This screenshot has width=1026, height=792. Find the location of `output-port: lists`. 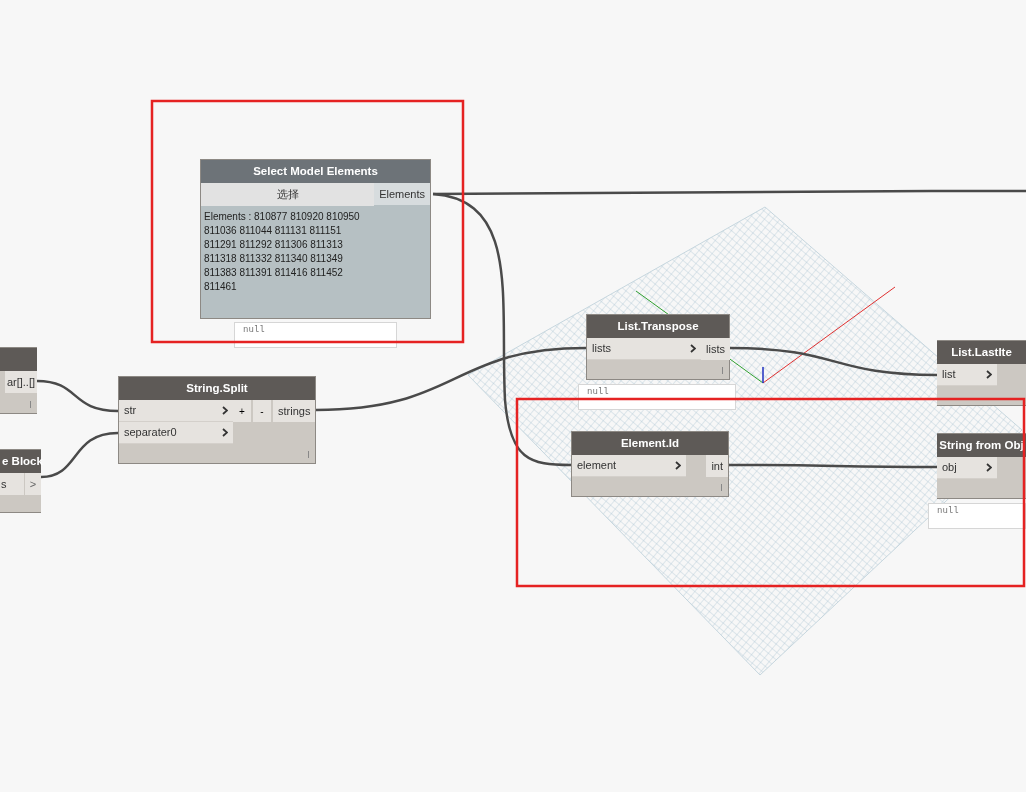

output-port: lists is located at coordinates (715, 349).